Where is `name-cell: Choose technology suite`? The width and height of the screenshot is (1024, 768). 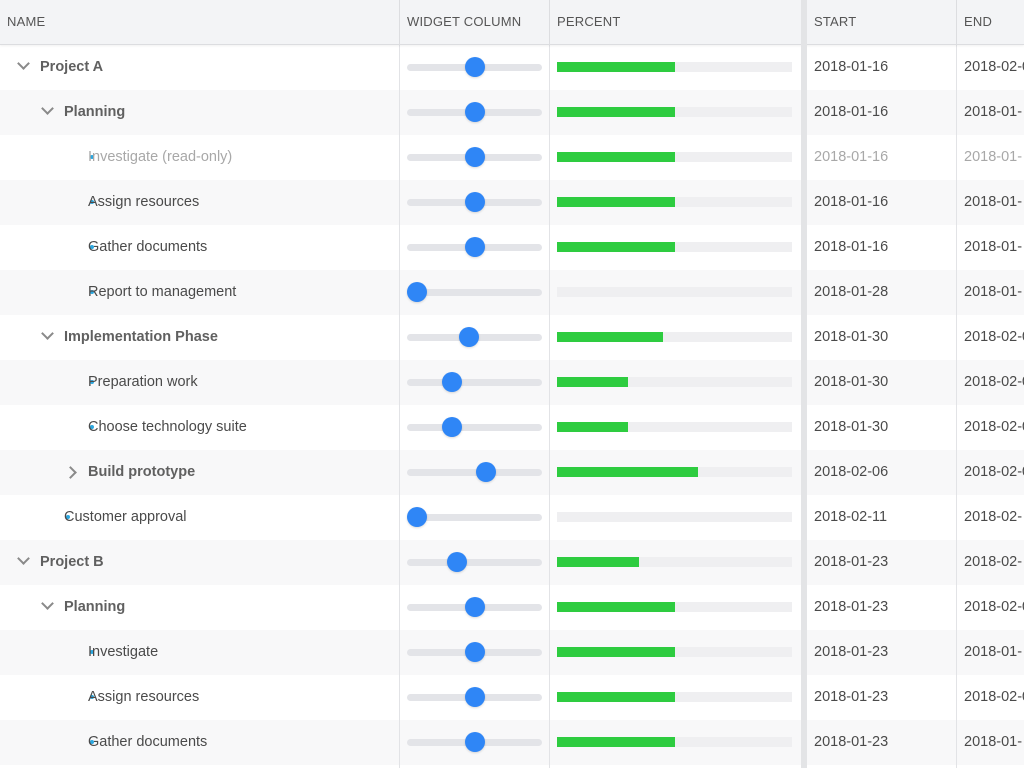 name-cell: Choose technology suite is located at coordinates (200, 427).